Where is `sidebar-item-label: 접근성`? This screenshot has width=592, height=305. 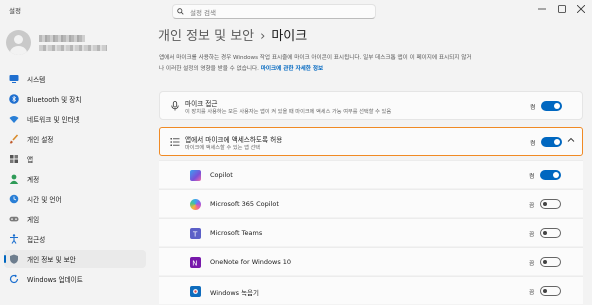
sidebar-item-label: 접근성 is located at coordinates (36, 240).